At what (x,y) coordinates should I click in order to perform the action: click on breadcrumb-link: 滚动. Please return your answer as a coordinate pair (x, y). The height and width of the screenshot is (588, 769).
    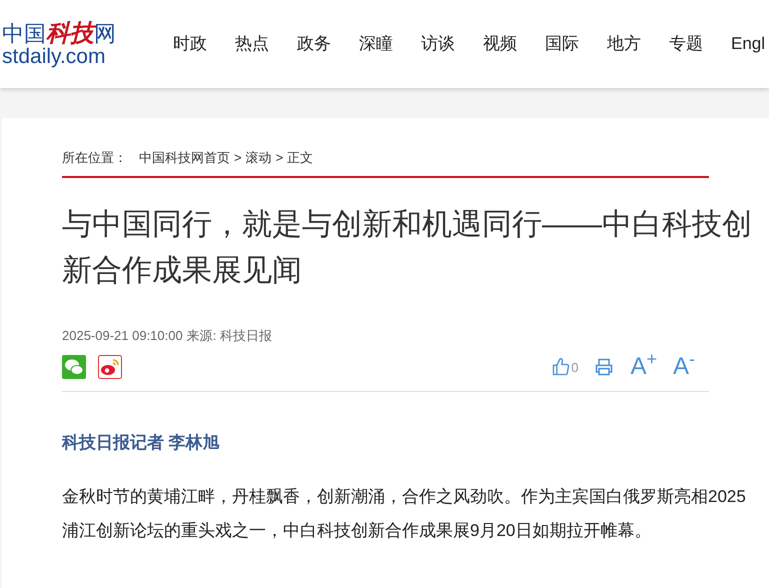
    Looking at the image, I should click on (259, 158).